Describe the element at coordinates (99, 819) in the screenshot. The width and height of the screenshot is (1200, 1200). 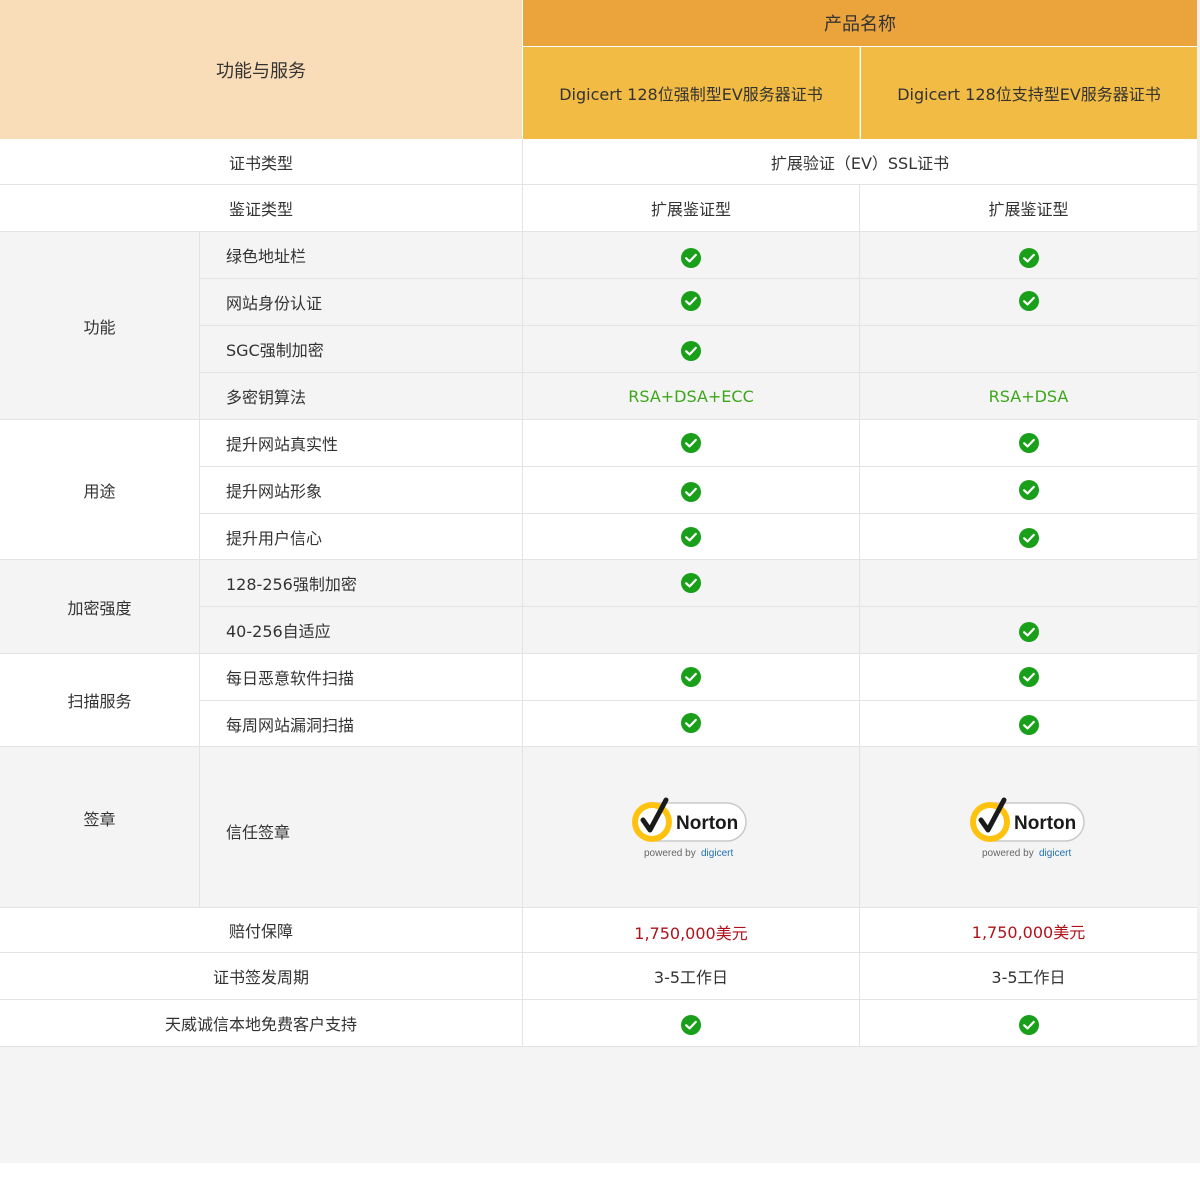
I see `group-label-seal: 签章` at that location.